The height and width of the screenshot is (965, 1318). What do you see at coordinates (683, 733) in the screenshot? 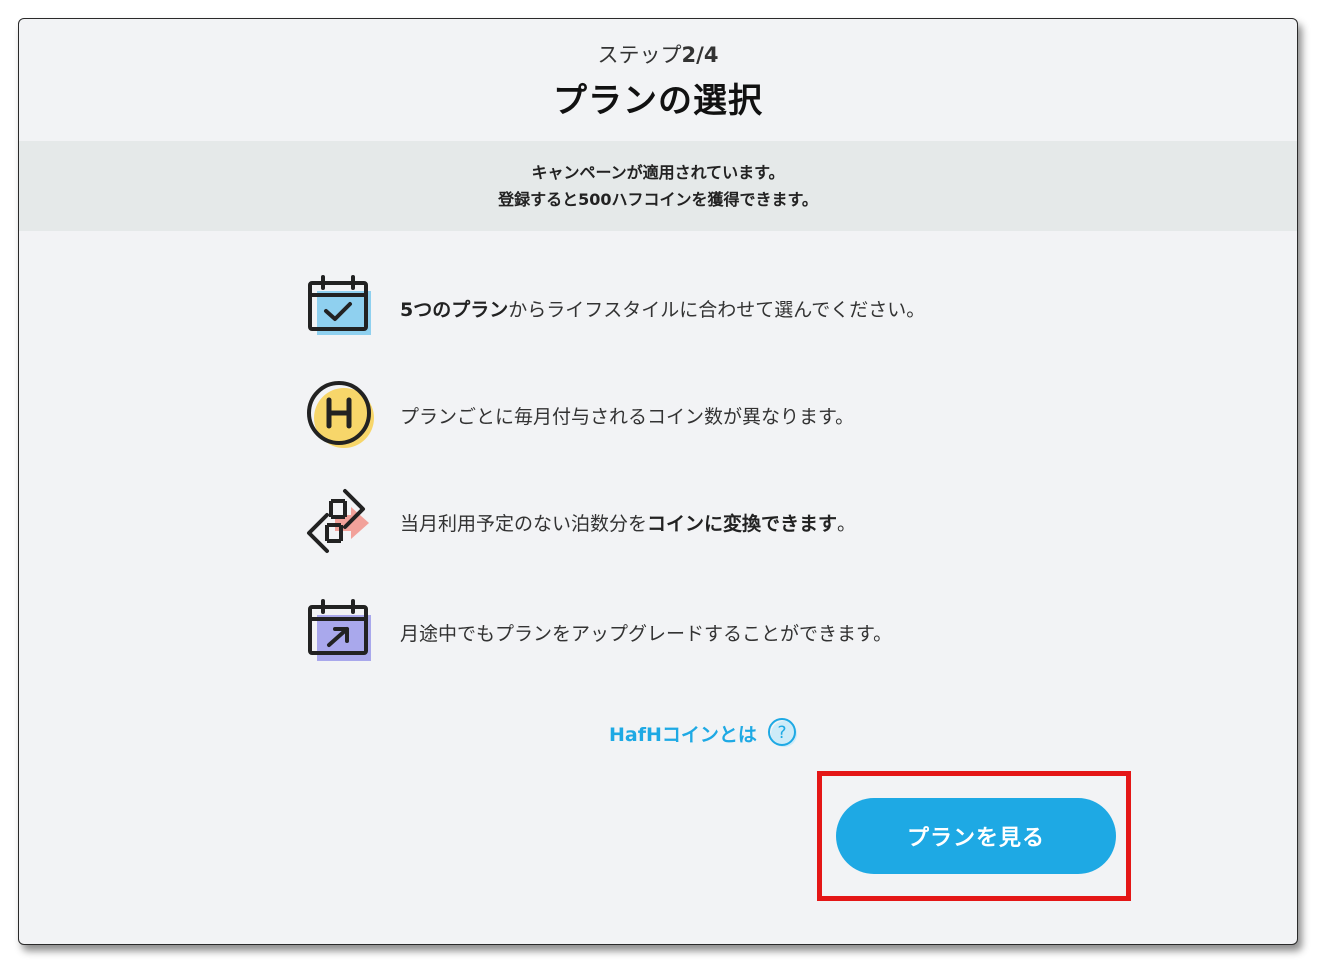
I see `hafh-coin-link-label: HafHコインとは` at bounding box center [683, 733].